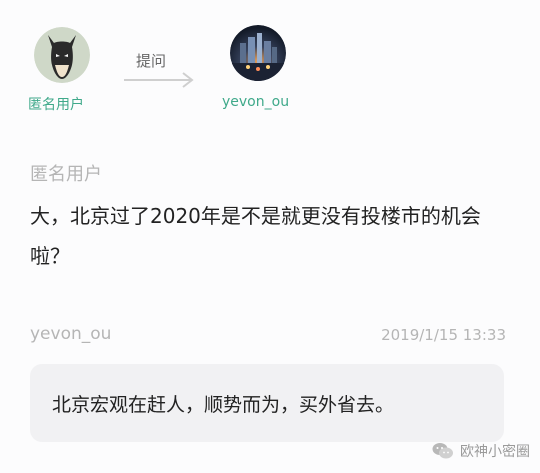 The height and width of the screenshot is (473, 540). Describe the element at coordinates (442, 451) in the screenshot. I see `wechat-icon` at that location.